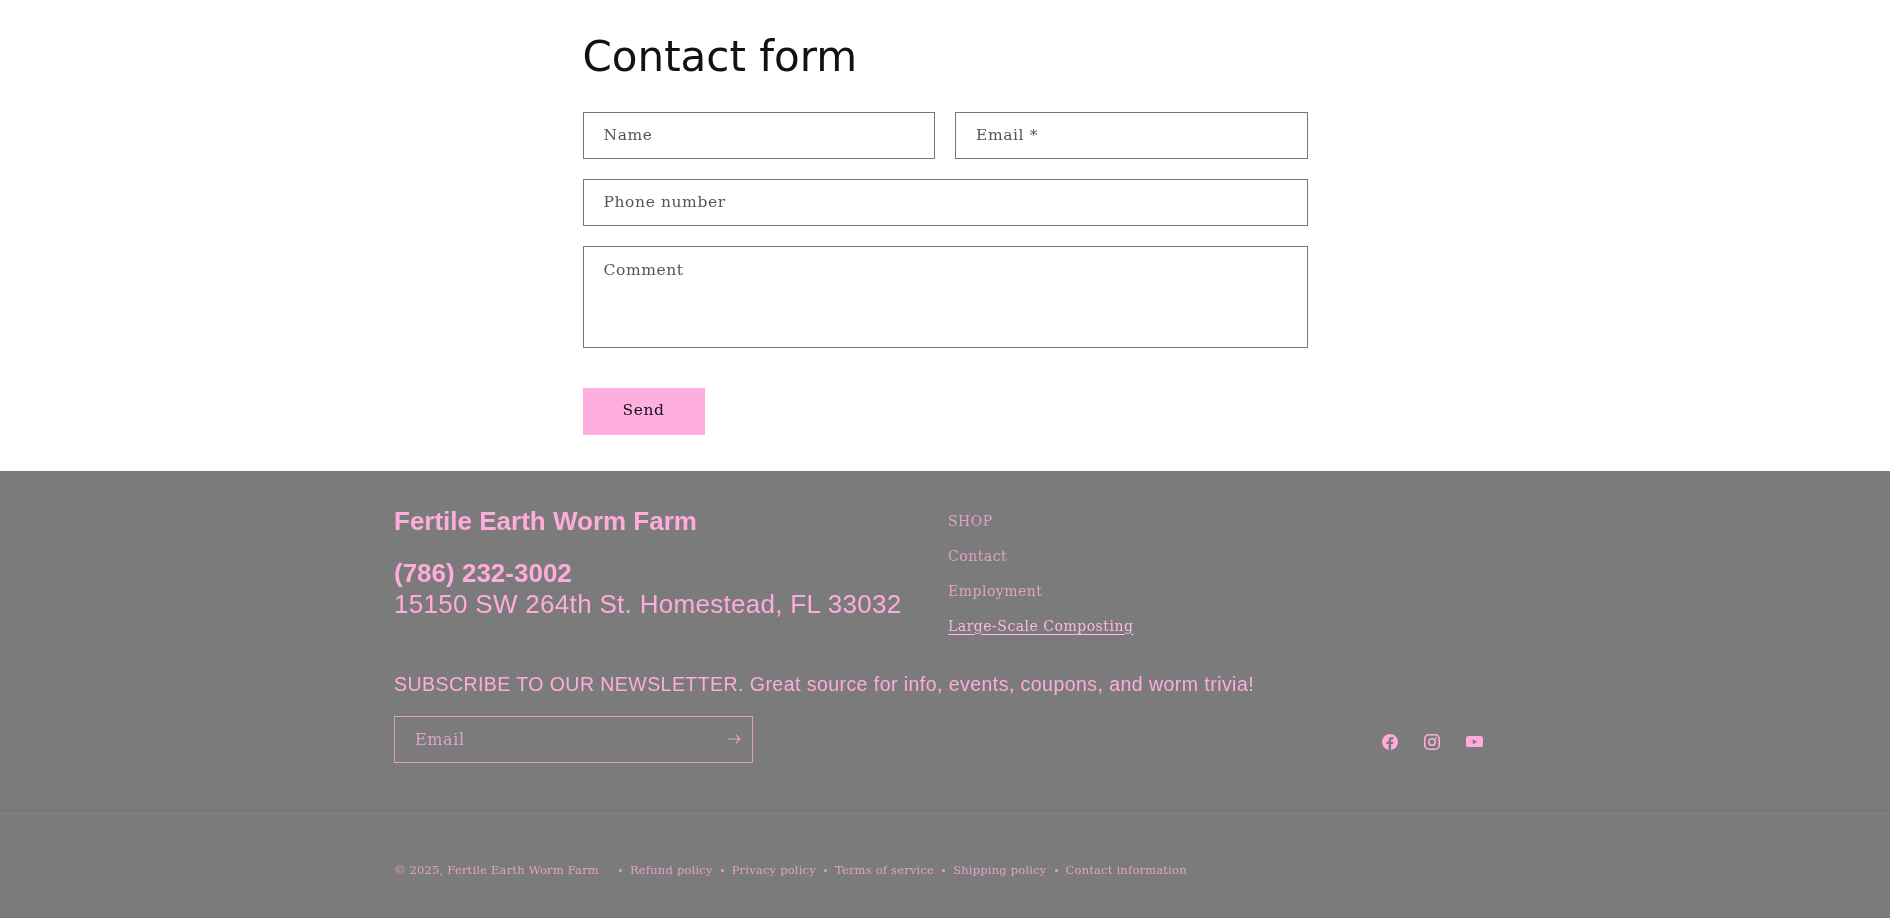 The image size is (1890, 918). Describe the element at coordinates (671, 870) in the screenshot. I see `policy-link: Refund policy` at that location.